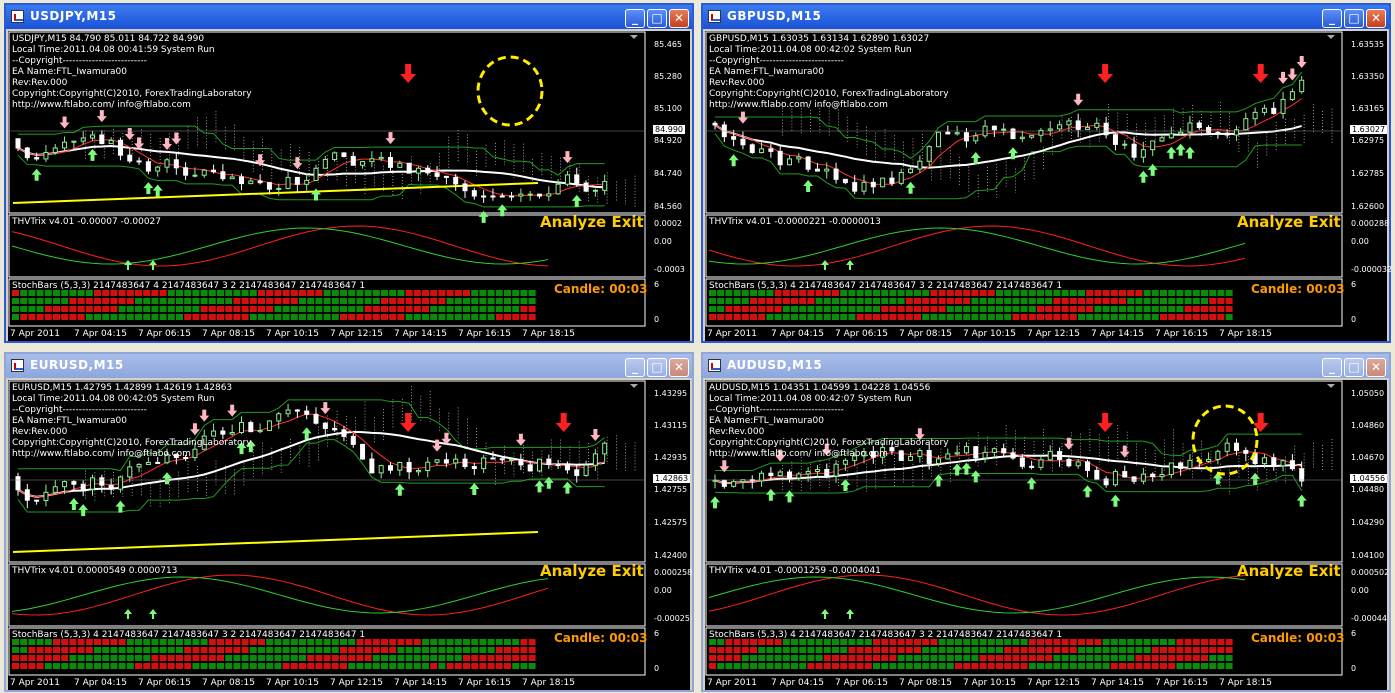 Image resolution: width=1395 pixels, height=693 pixels. I want to click on indicator-scale-label: 0.000258, so click(673, 572).